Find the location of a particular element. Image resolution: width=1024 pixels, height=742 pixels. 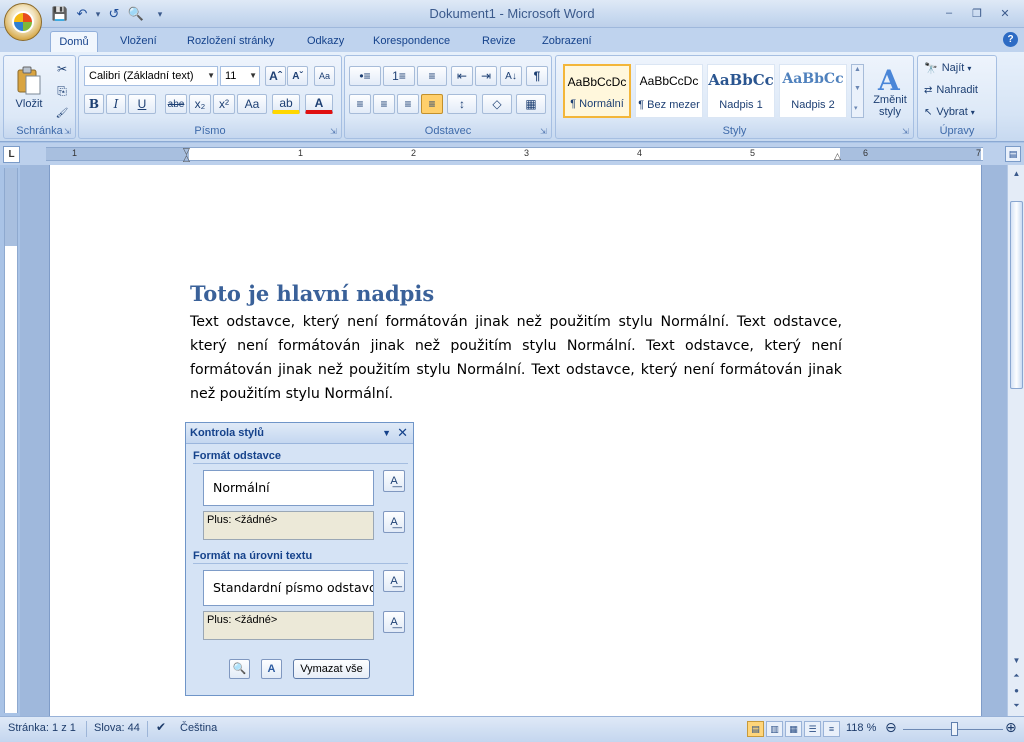

copy-icon: ⎘ is located at coordinates (62, 91).